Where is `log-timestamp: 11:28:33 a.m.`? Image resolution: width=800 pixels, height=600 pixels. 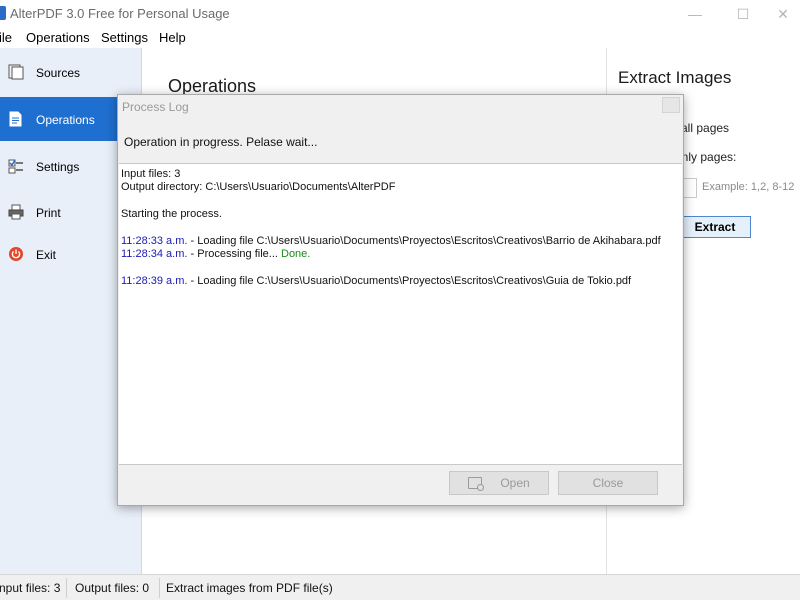
log-timestamp: 11:28:33 a.m. is located at coordinates (154, 241).